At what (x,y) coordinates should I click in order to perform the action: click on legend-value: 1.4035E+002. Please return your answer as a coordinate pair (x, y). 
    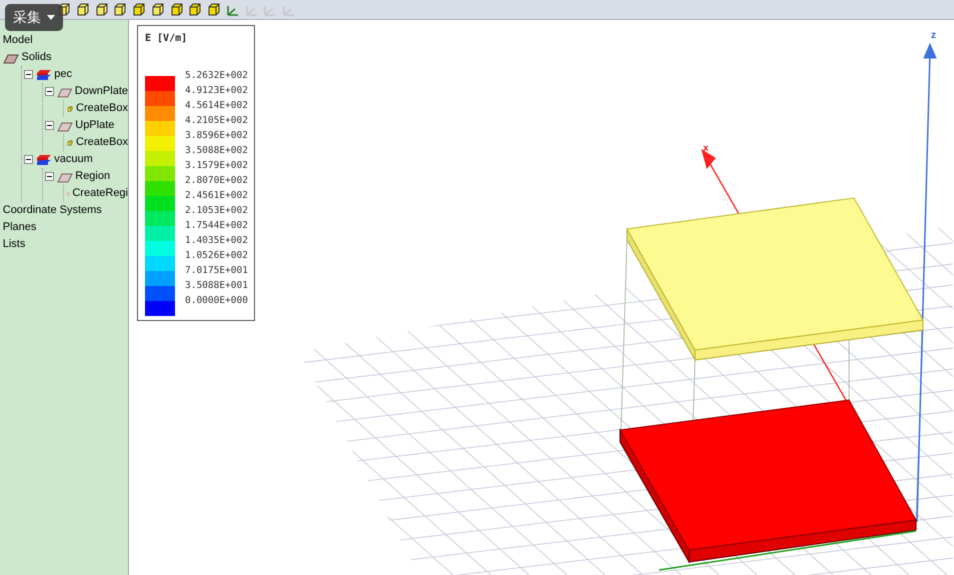
    Looking at the image, I should click on (216, 241).